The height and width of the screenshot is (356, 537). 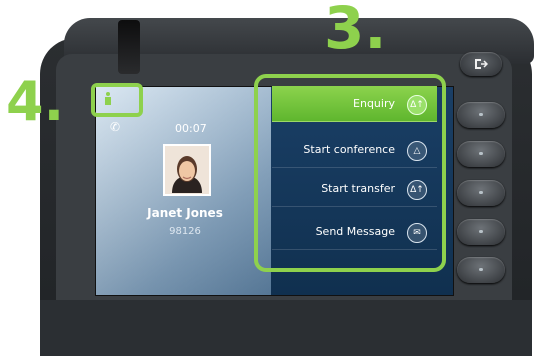 I want to click on exit-icon, so click(x=481, y=64).